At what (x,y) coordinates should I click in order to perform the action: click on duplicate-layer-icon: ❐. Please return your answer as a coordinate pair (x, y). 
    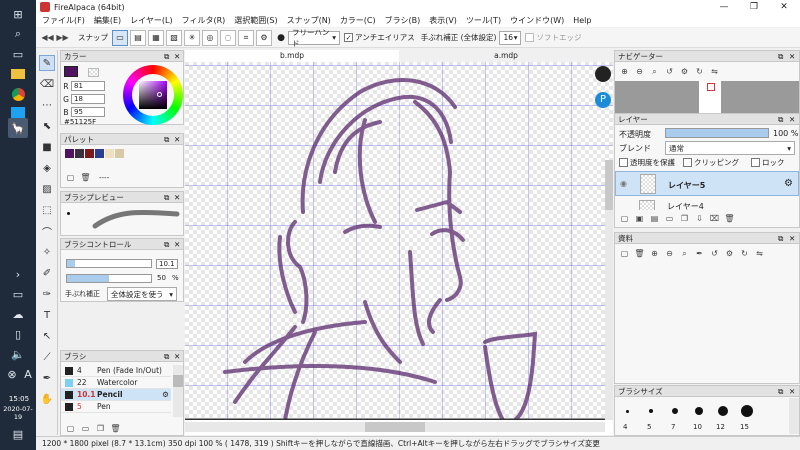
    Looking at the image, I should click on (684, 218).